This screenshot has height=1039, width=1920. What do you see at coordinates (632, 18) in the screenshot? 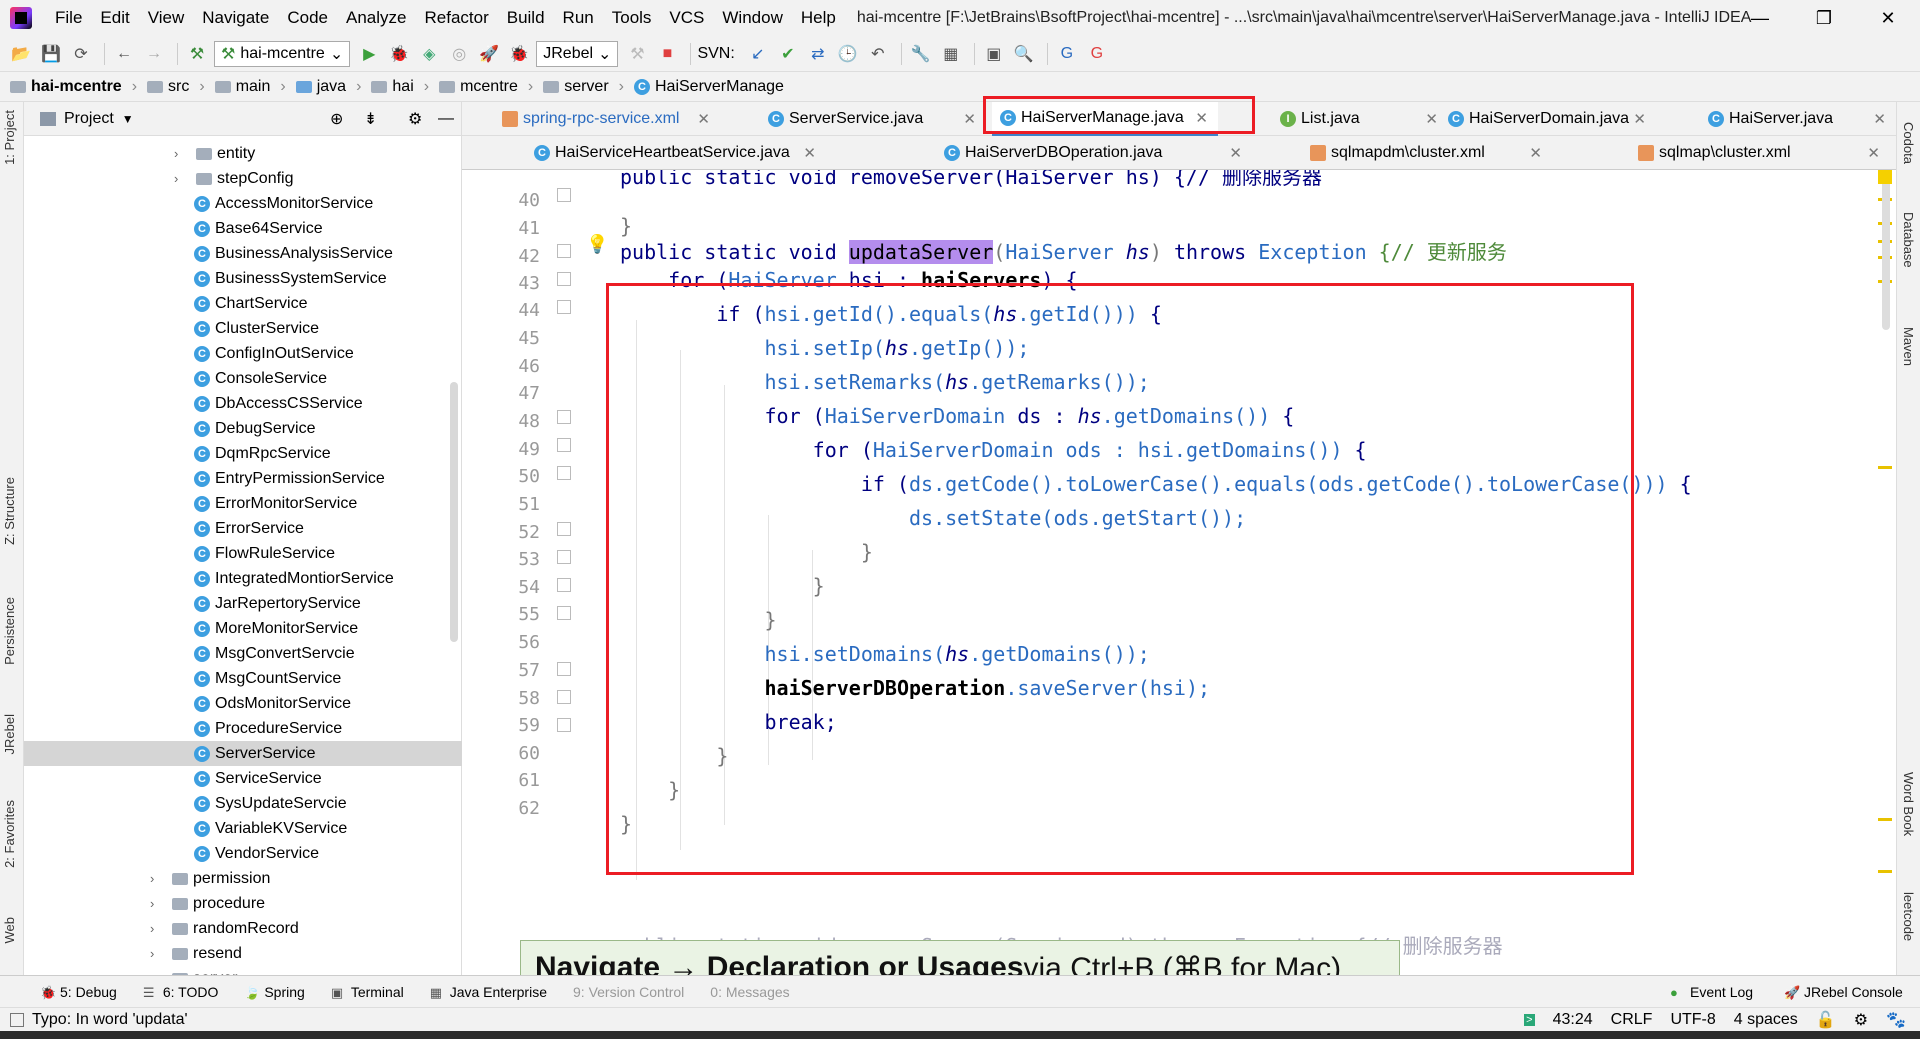
I see `menu-tools: Tools` at bounding box center [632, 18].